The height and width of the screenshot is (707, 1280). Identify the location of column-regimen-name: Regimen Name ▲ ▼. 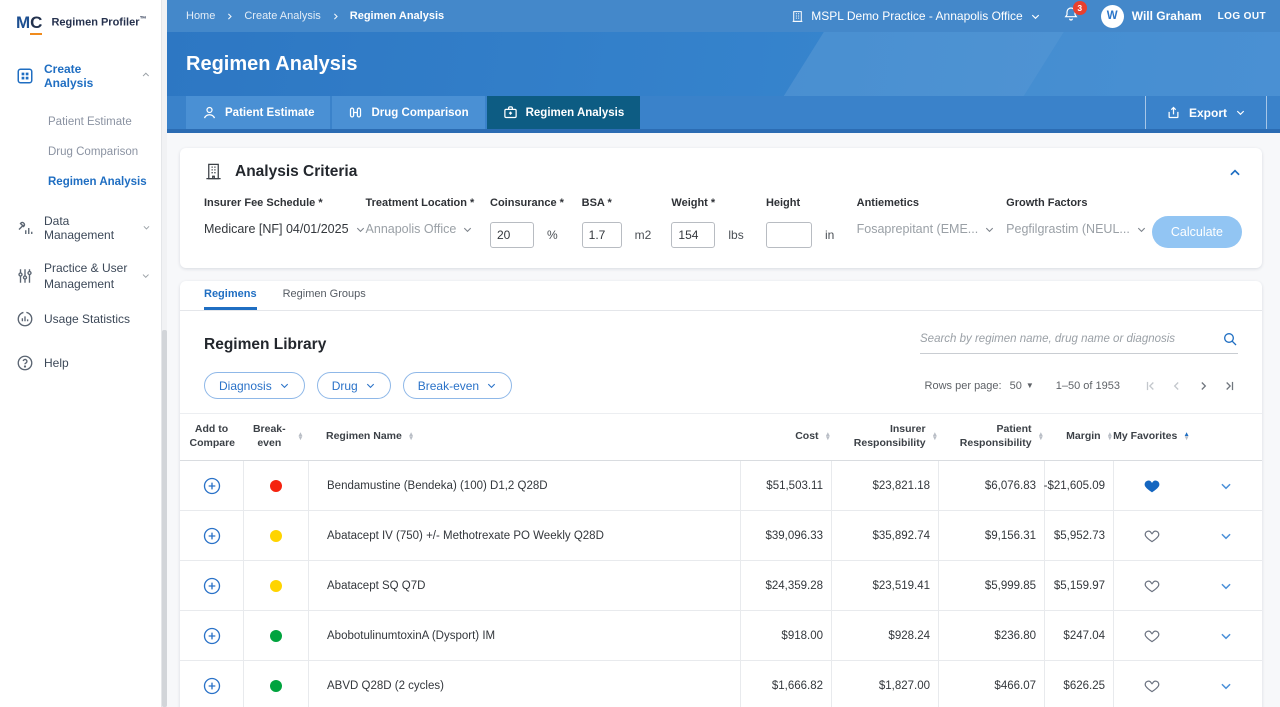
(524, 436).